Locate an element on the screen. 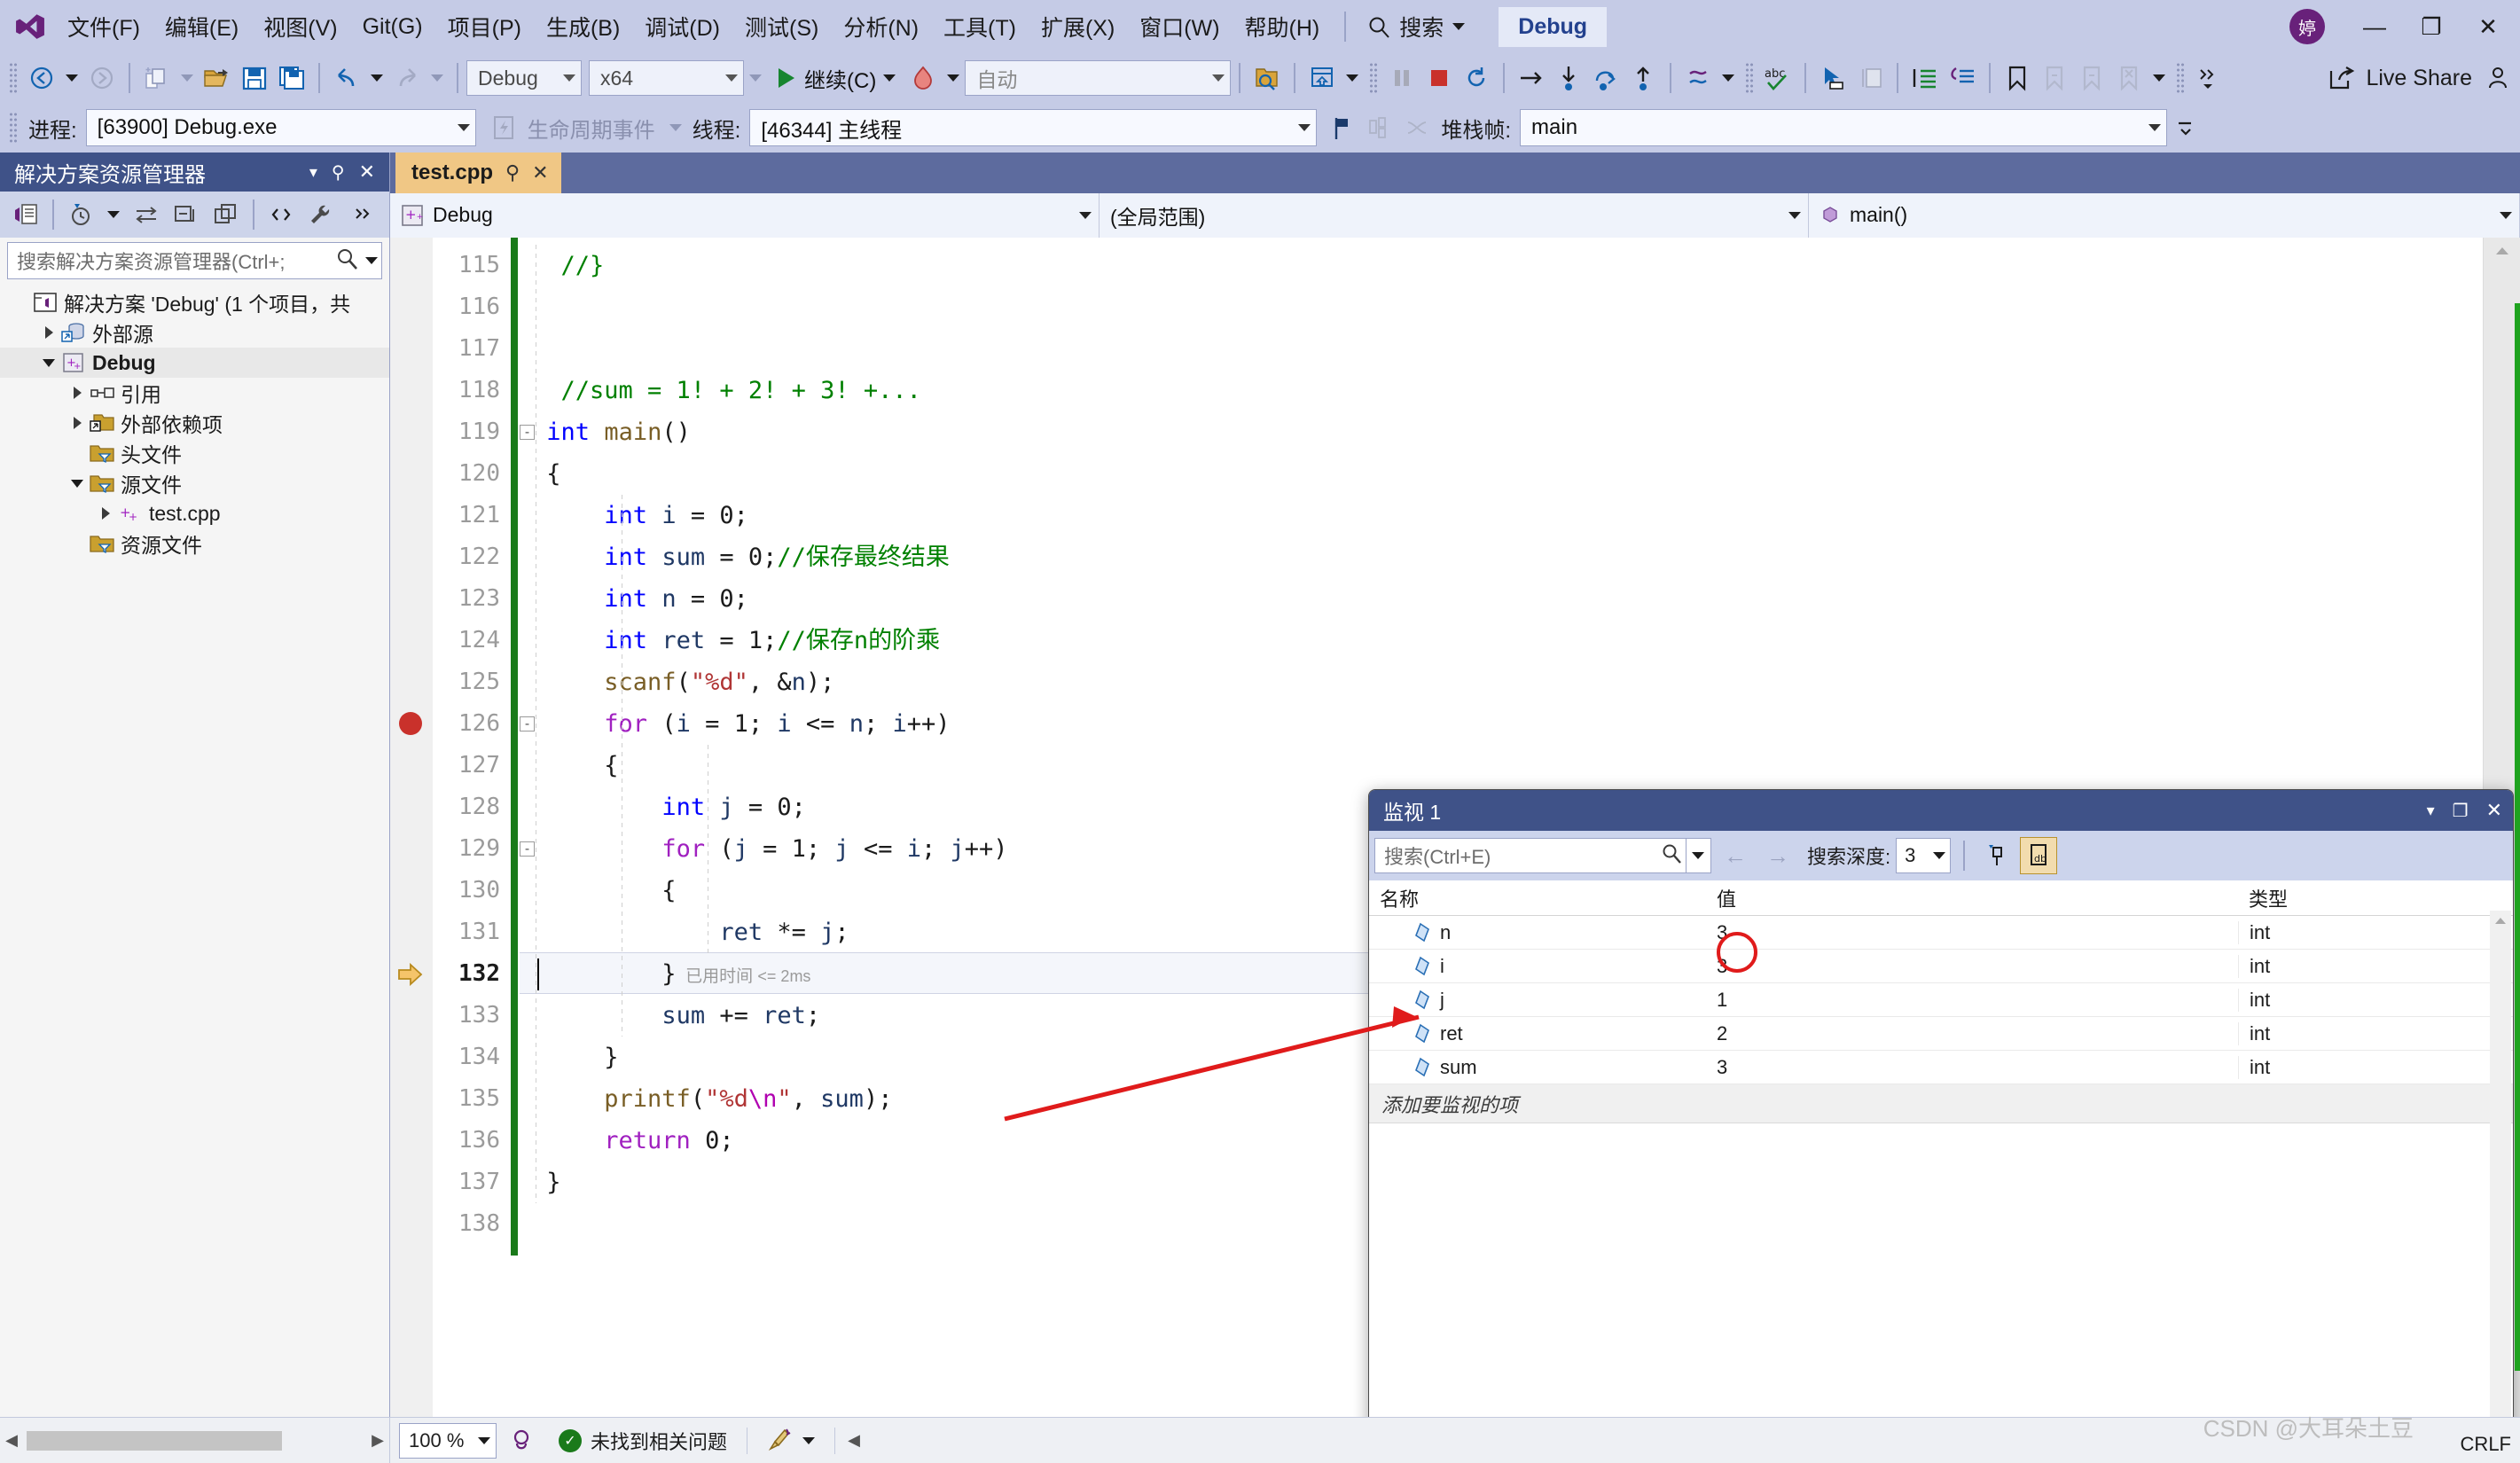 Image resolution: width=2520 pixels, height=1463 pixels. debug-toolbar-overflow-icon is located at coordinates (2185, 127).